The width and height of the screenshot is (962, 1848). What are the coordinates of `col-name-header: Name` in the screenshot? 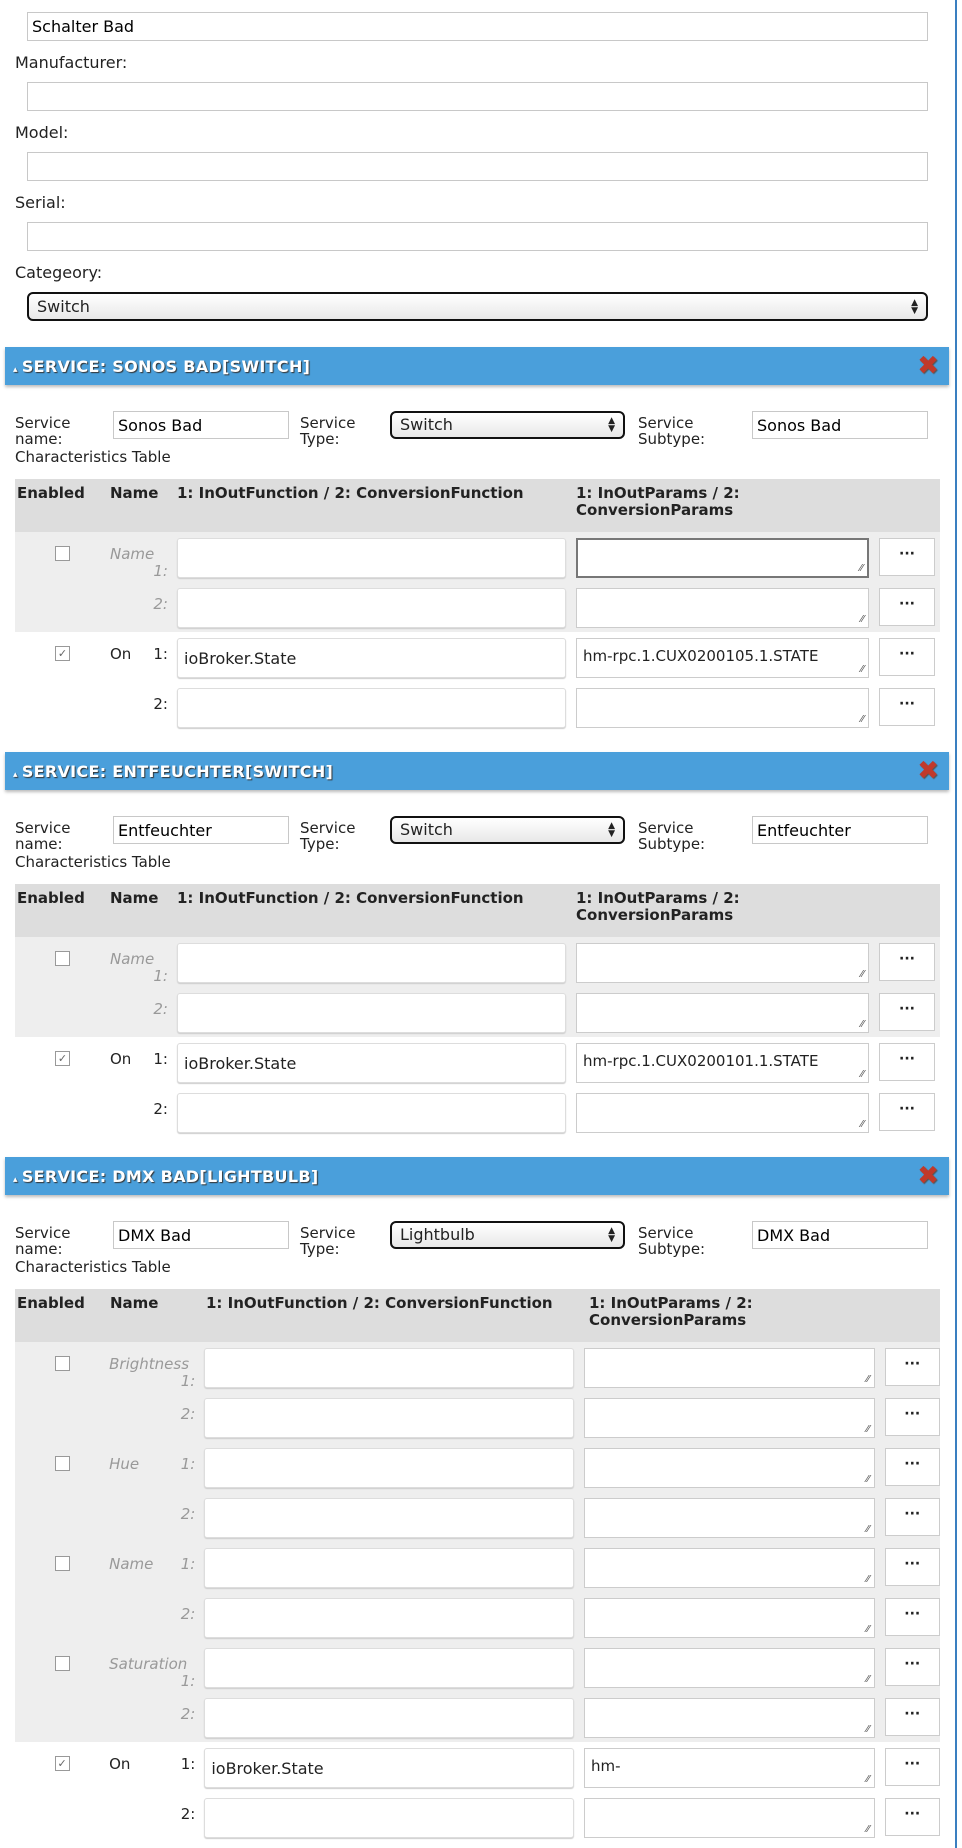 It's located at (134, 1303).